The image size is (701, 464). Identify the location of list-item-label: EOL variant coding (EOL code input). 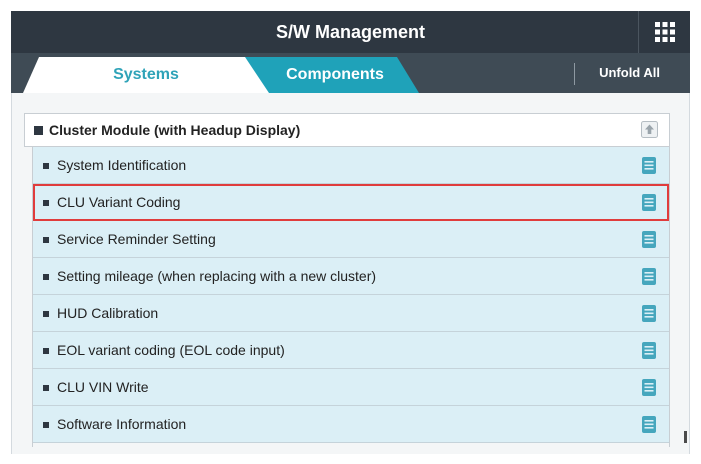
(171, 350).